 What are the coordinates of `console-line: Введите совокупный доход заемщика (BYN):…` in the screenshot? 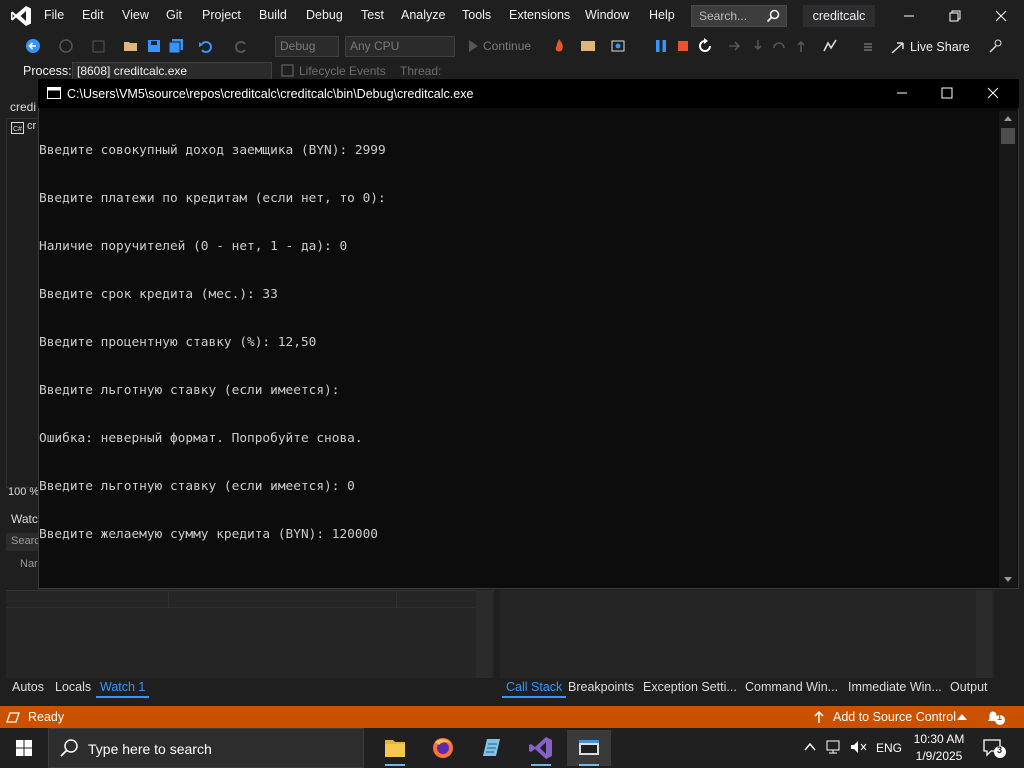 It's located at (212, 150).